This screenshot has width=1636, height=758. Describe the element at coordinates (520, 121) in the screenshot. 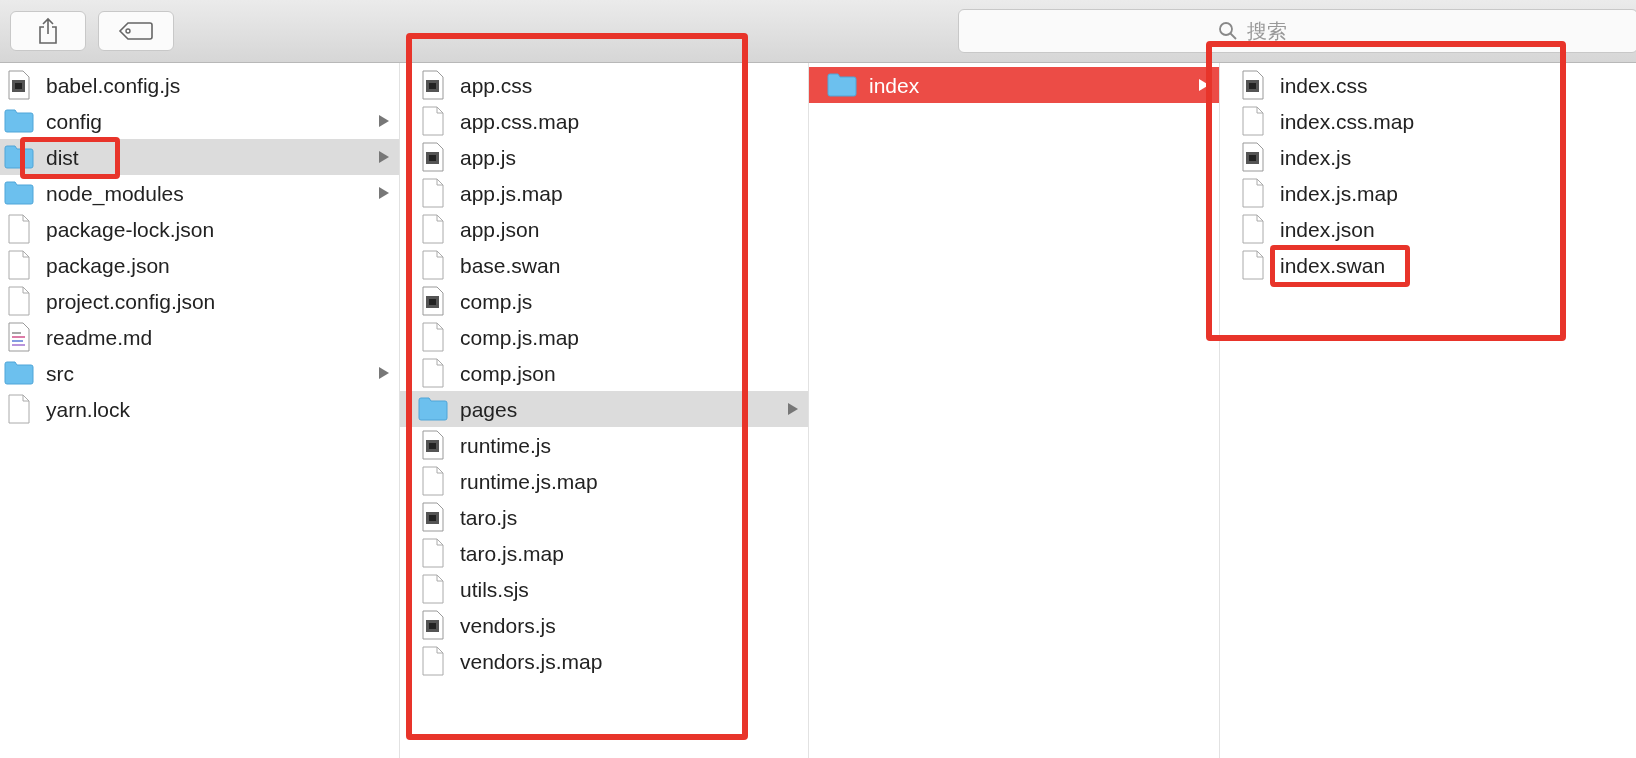

I see `file-name: app.css.map` at that location.